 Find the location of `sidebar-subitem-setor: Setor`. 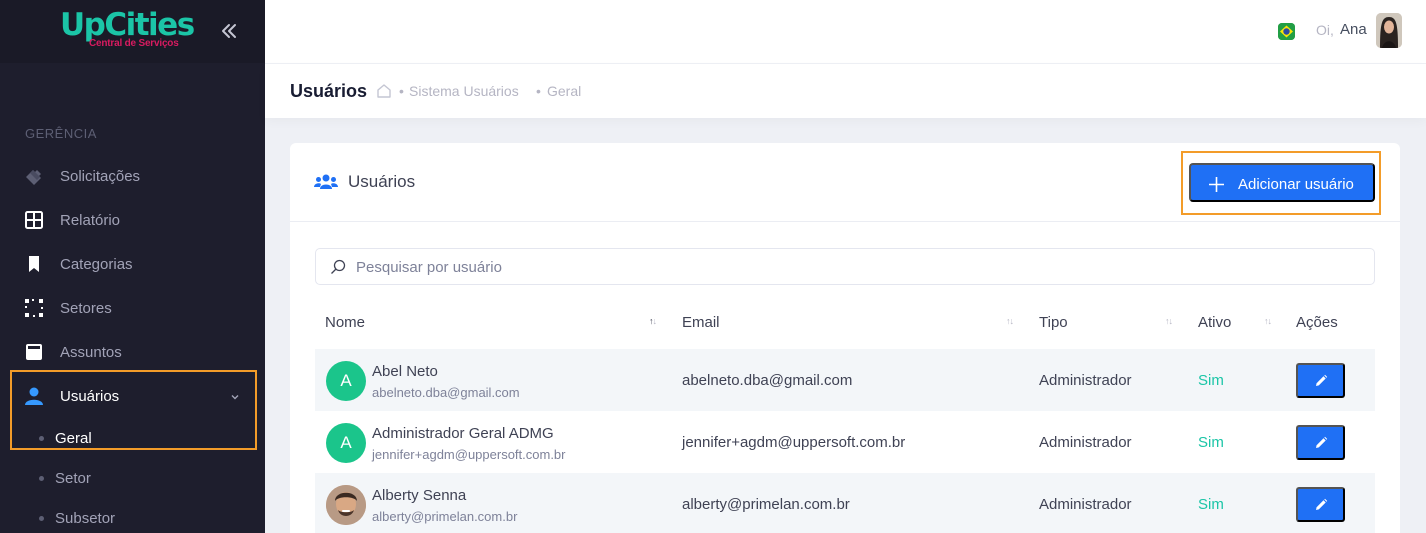

sidebar-subitem-setor: Setor is located at coordinates (132, 478).